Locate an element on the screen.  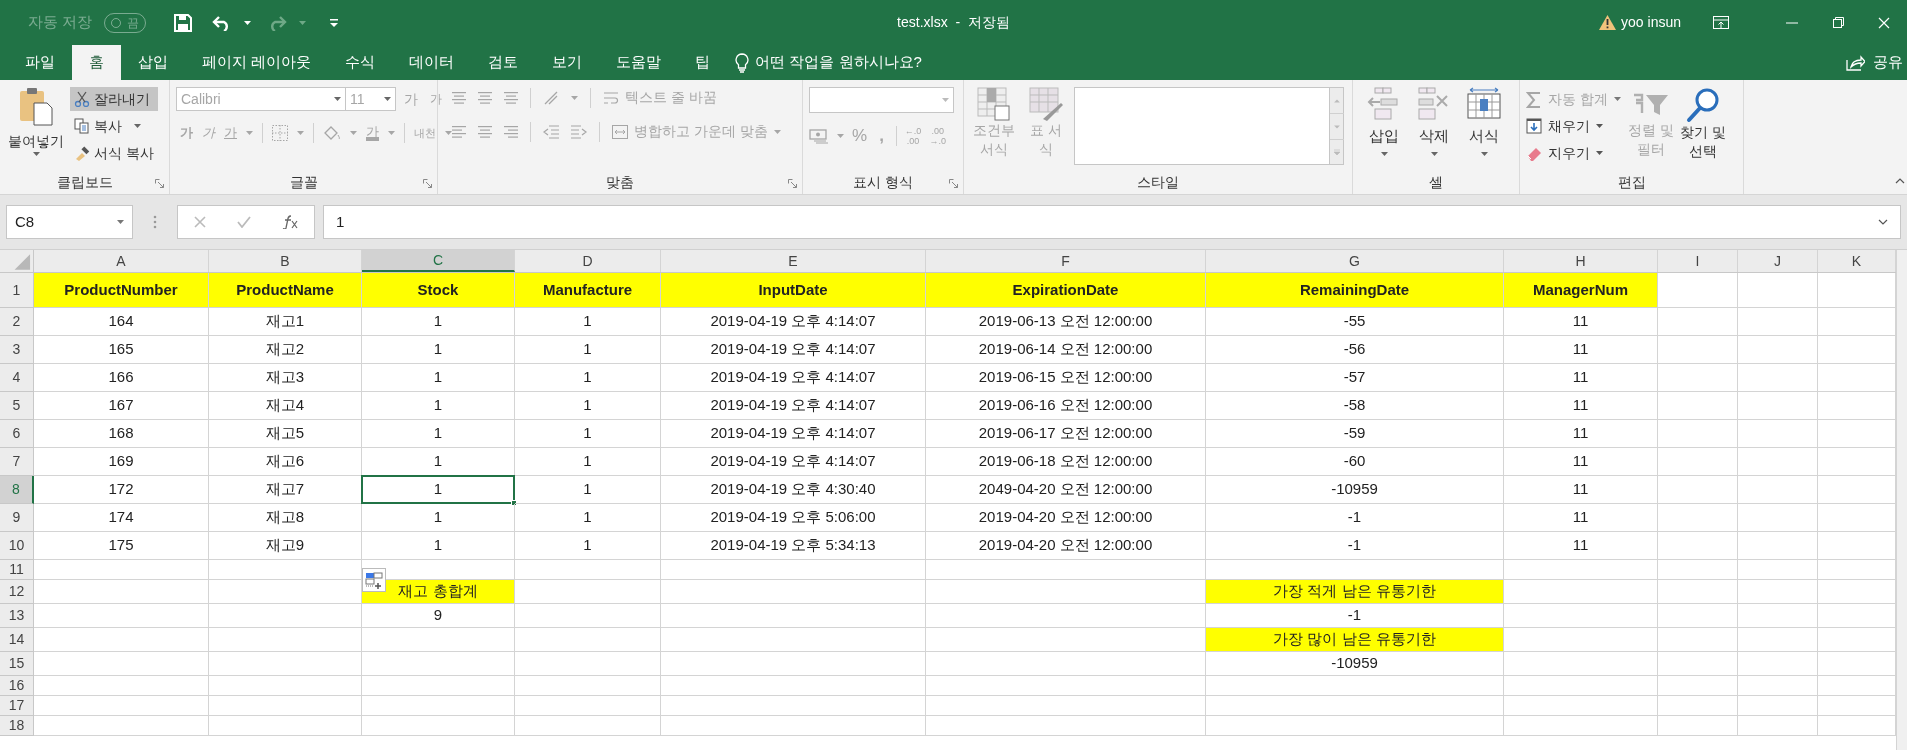
column-header: D is located at coordinates (588, 261).